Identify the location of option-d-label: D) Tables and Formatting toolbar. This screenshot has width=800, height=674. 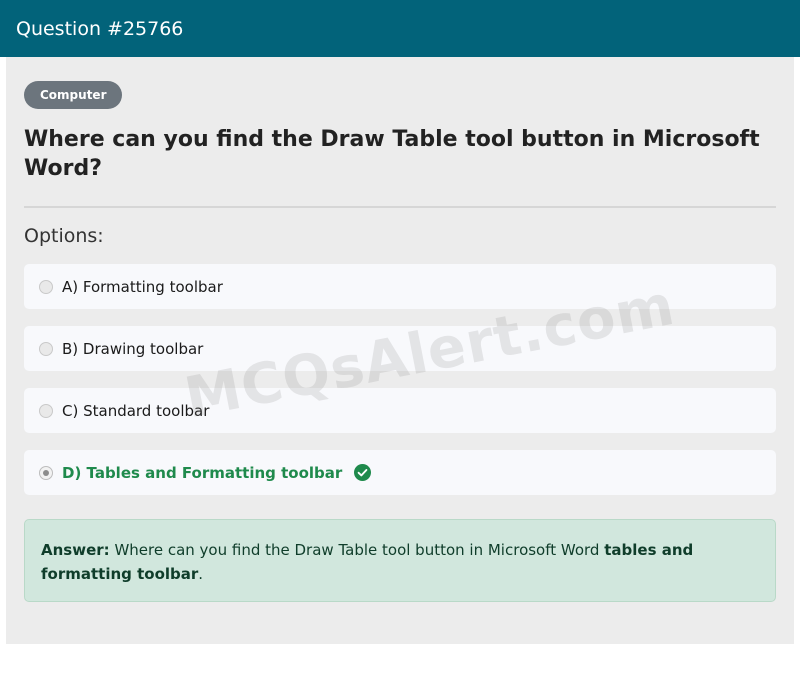
(202, 472).